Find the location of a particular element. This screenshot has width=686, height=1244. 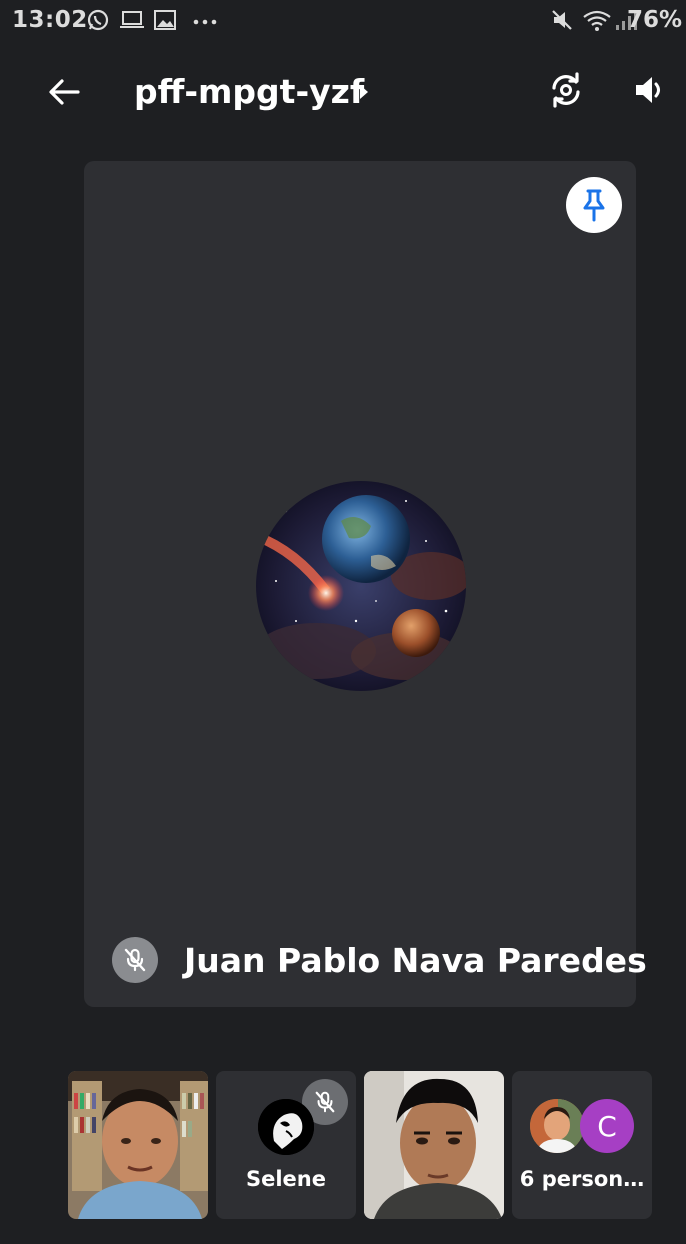

participant-avatar-letter: C is located at coordinates (607, 1126).